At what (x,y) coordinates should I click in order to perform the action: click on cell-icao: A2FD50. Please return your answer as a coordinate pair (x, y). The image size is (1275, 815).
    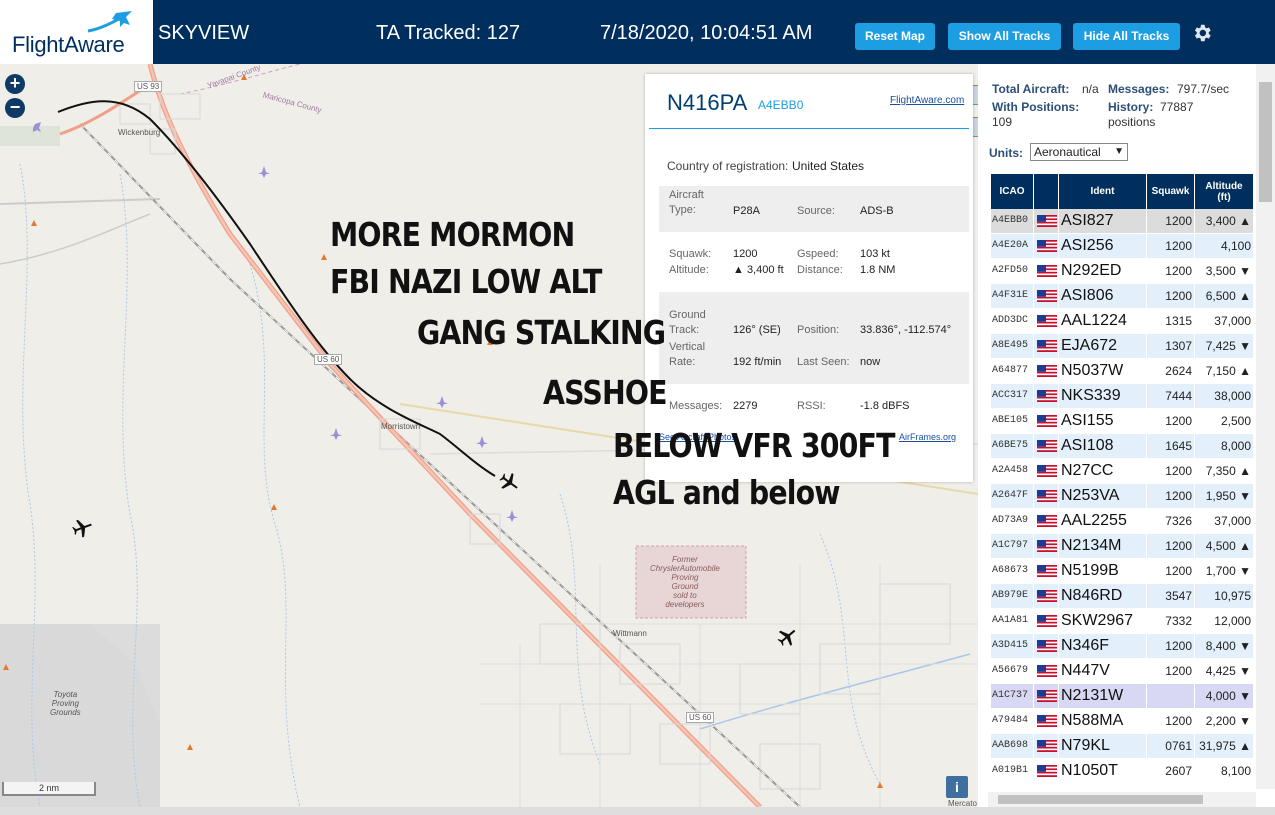
    Looking at the image, I should click on (1012, 271).